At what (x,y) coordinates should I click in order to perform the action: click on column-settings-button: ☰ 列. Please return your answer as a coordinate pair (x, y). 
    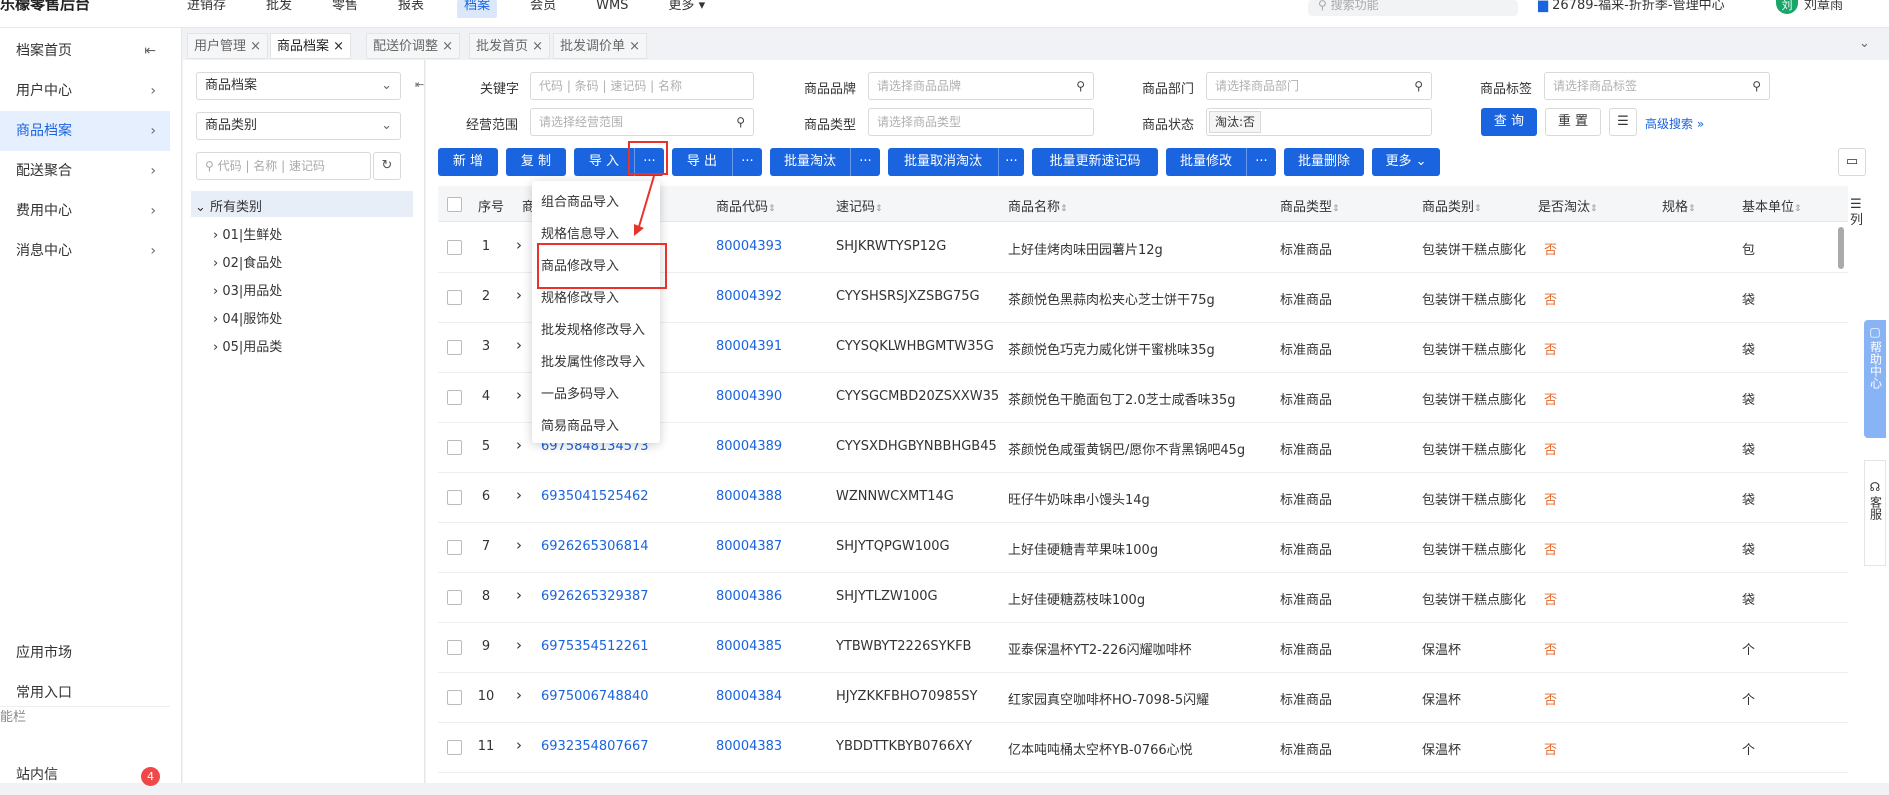
    Looking at the image, I should click on (1857, 213).